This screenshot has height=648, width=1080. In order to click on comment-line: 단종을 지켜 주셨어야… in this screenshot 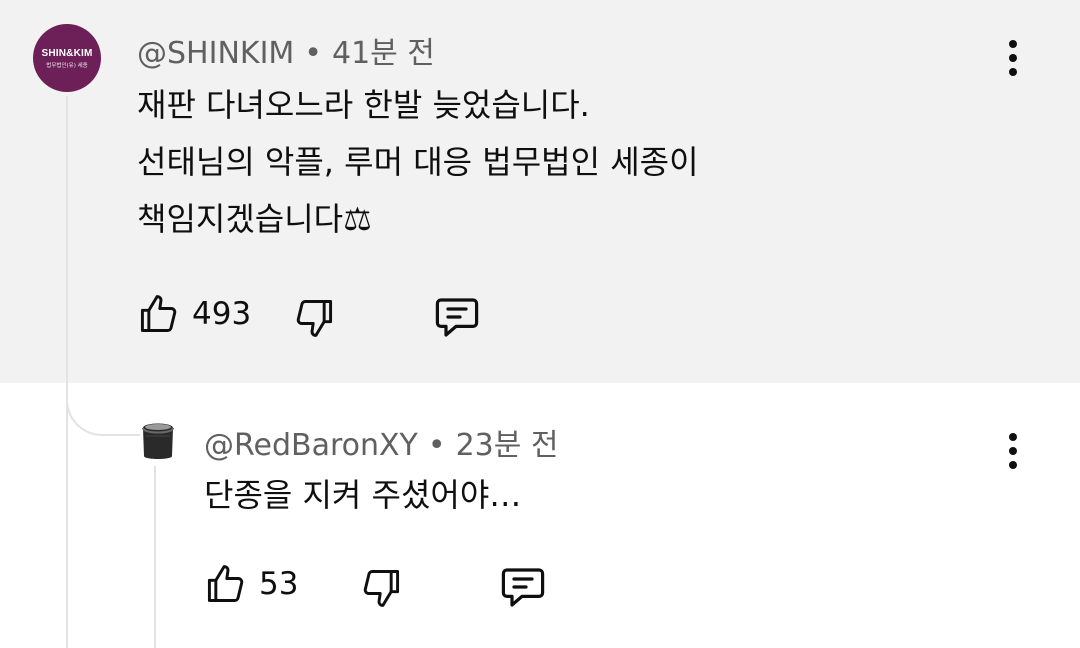, I will do `click(363, 495)`.